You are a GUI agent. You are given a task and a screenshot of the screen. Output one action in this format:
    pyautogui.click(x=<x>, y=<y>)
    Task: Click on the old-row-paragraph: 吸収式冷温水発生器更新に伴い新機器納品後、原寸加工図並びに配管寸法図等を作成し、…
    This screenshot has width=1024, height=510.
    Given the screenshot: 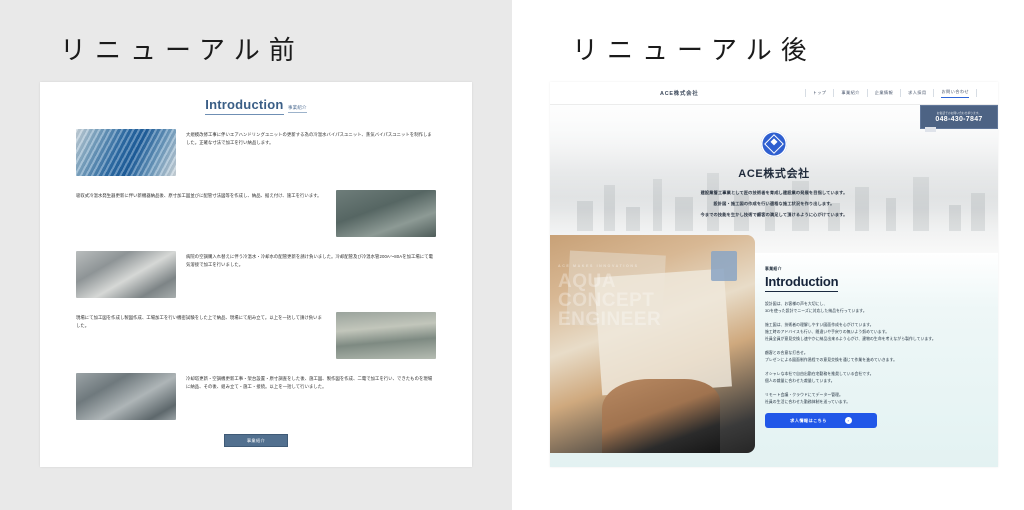 What is the action you would take?
    pyautogui.click(x=199, y=195)
    